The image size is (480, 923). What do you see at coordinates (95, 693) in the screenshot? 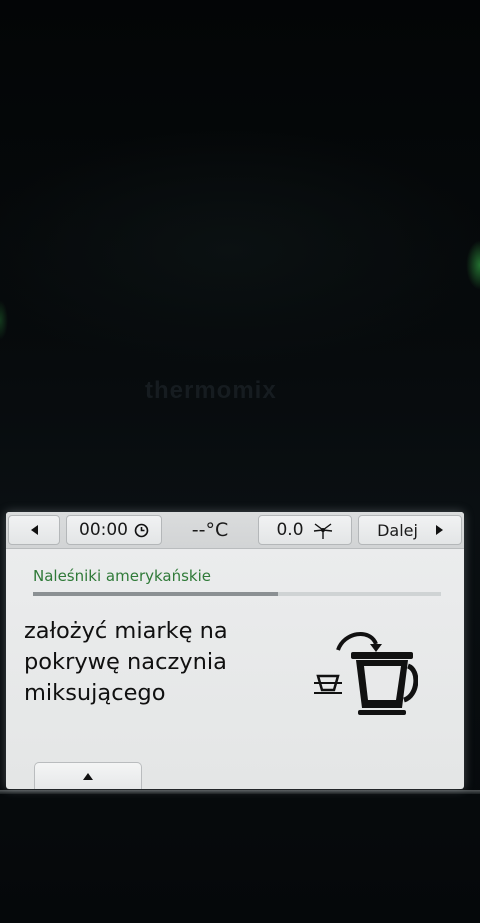
I see `instruction-line: miksującego` at bounding box center [95, 693].